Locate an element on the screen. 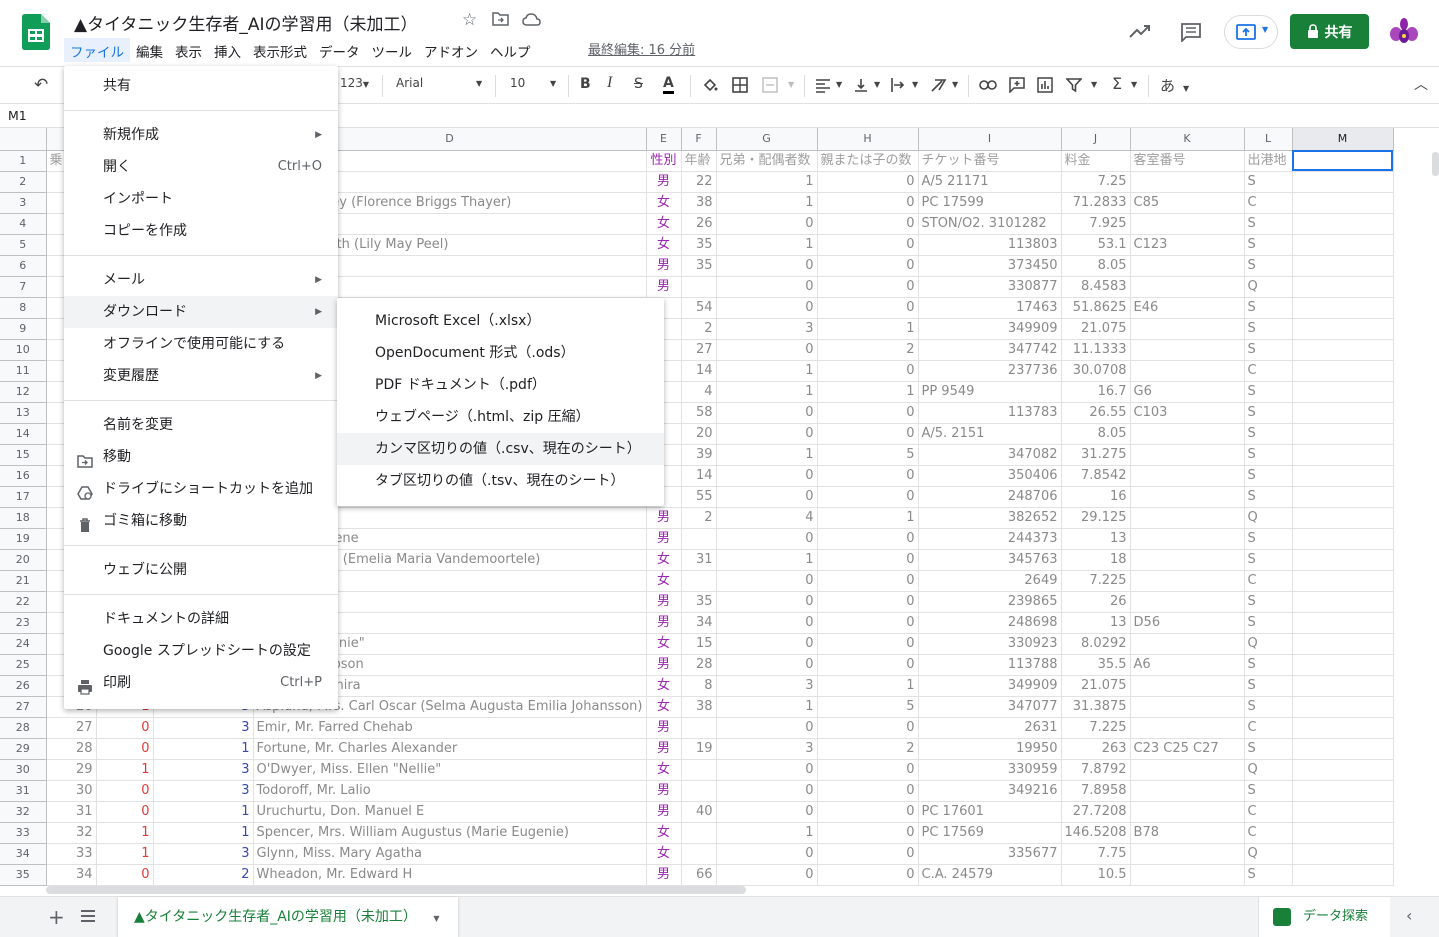 This screenshot has width=1439, height=937. row-number: 25 is located at coordinates (23, 665).